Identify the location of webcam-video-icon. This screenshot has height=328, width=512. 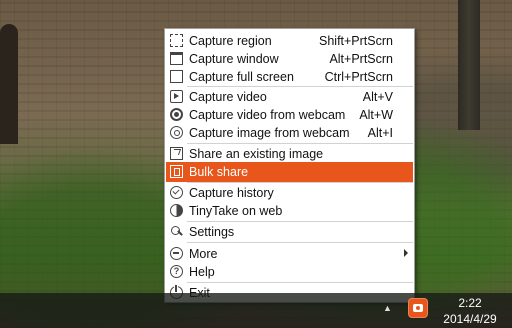
(176, 114).